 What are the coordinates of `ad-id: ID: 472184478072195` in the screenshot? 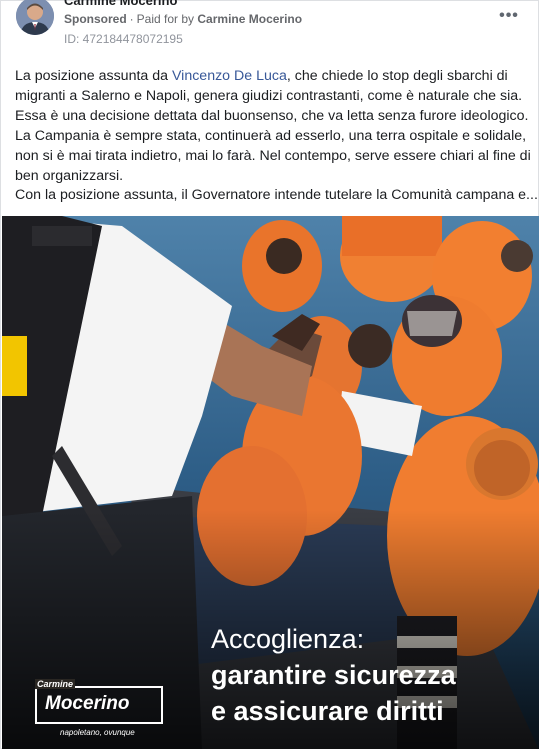 It's located at (123, 39).